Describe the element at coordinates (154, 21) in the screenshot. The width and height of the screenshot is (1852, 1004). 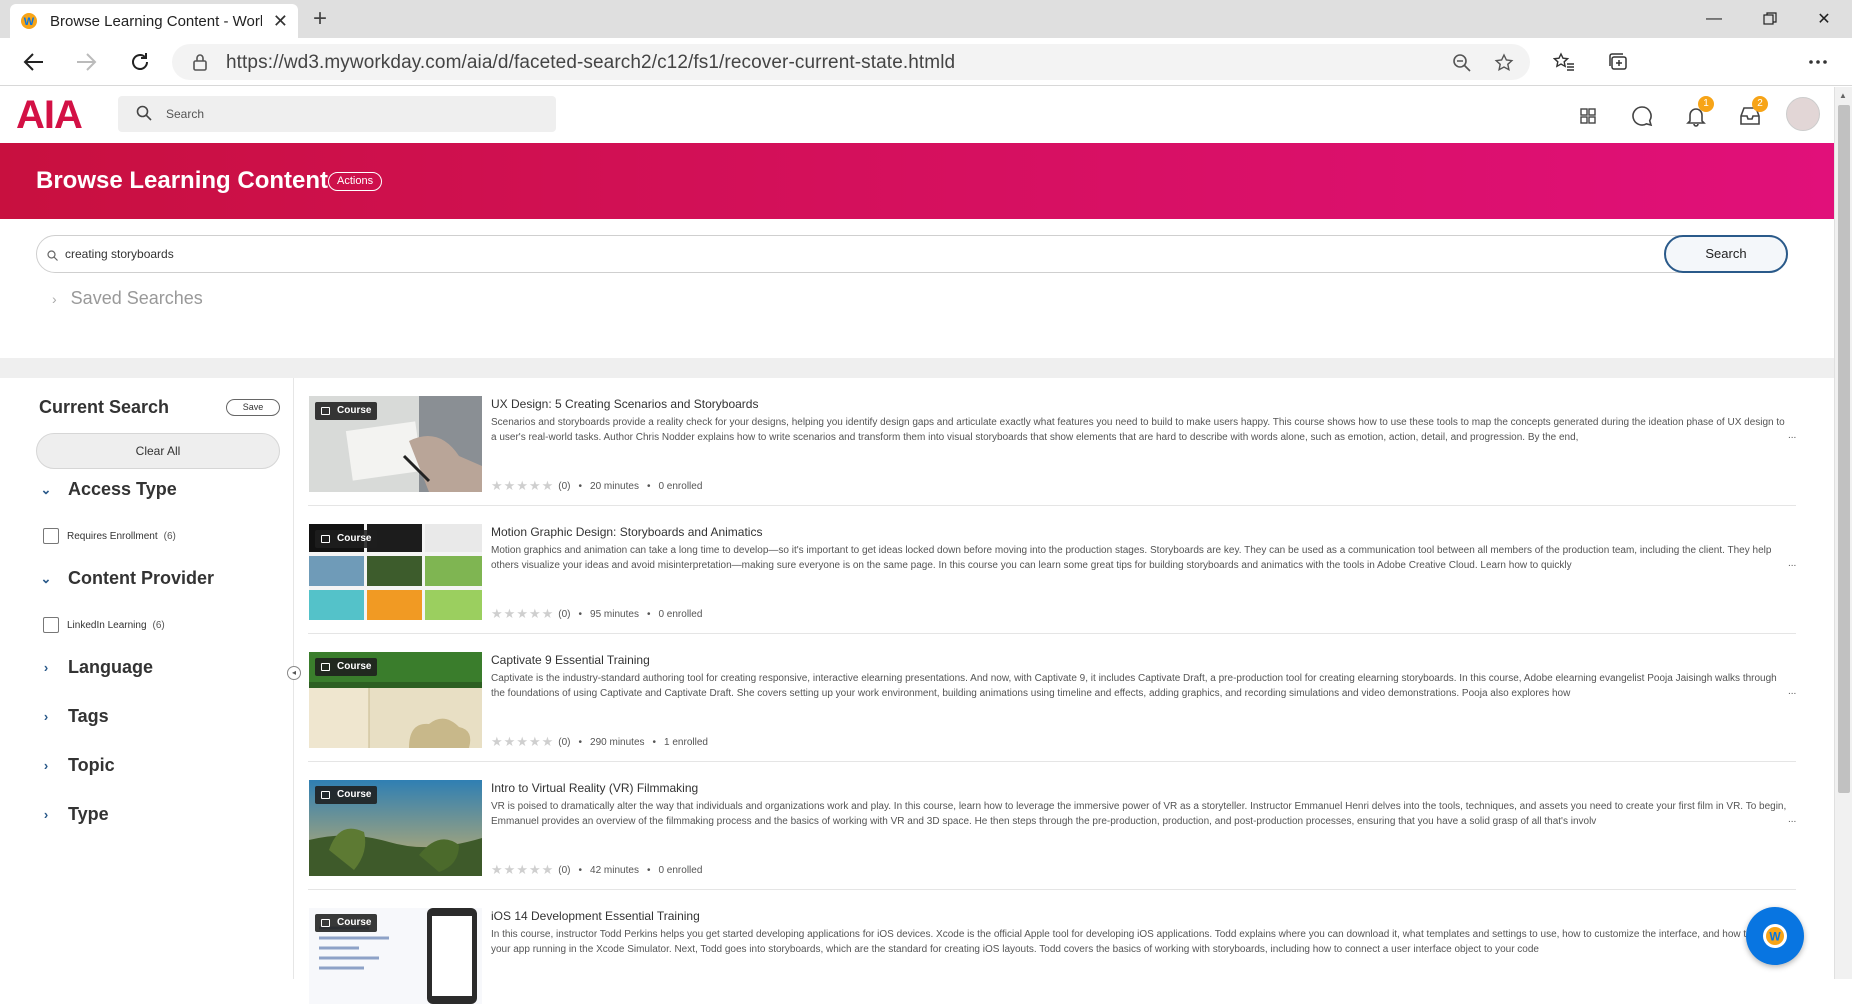
I see `browser-tab: W Browse Learning Content - Work ✕` at that location.